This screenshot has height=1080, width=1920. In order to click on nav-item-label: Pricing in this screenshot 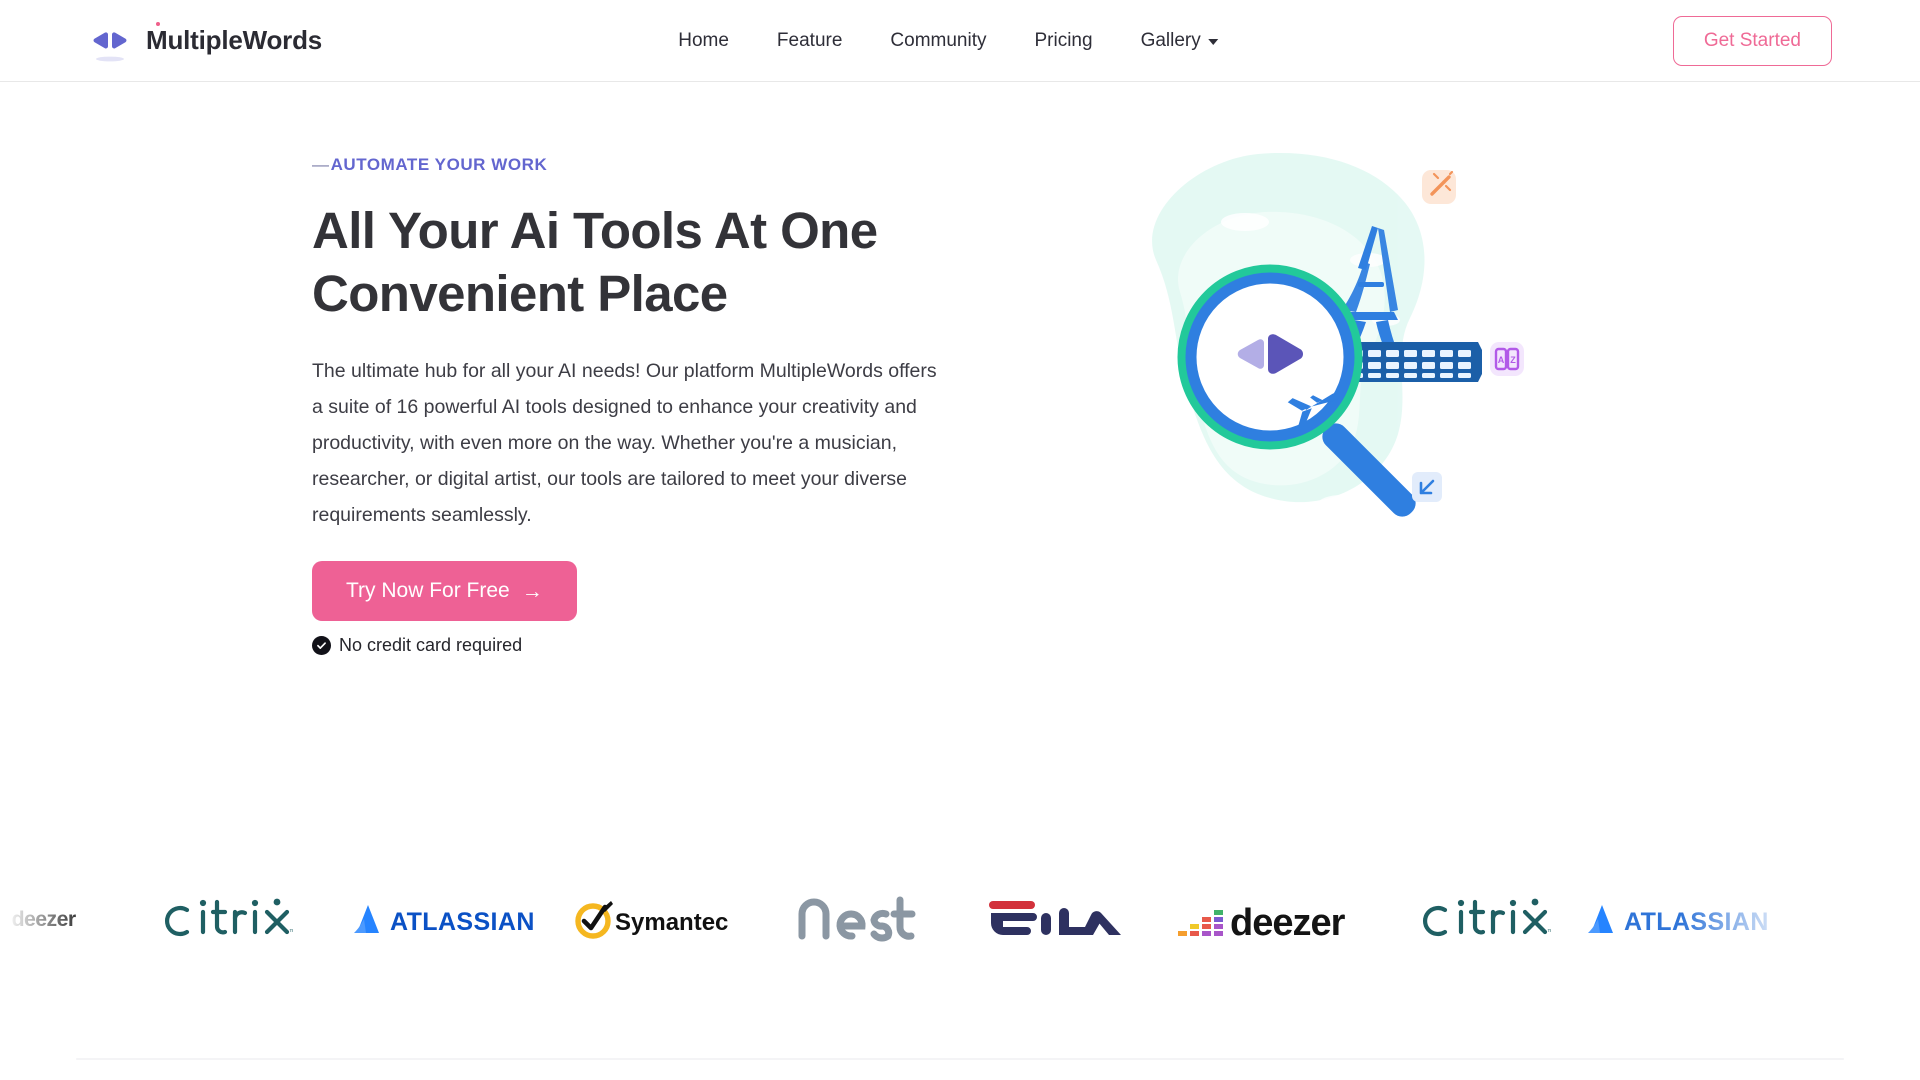, I will do `click(1063, 40)`.